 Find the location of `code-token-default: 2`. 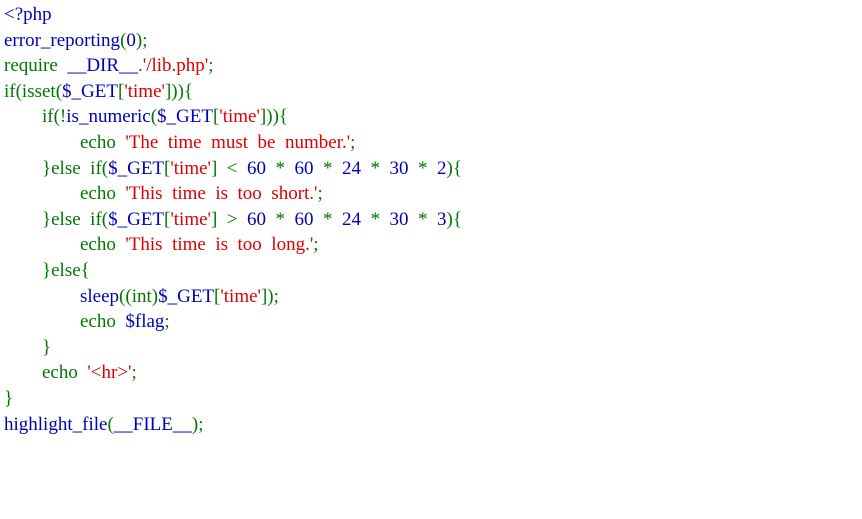

code-token-default: 2 is located at coordinates (442, 168).